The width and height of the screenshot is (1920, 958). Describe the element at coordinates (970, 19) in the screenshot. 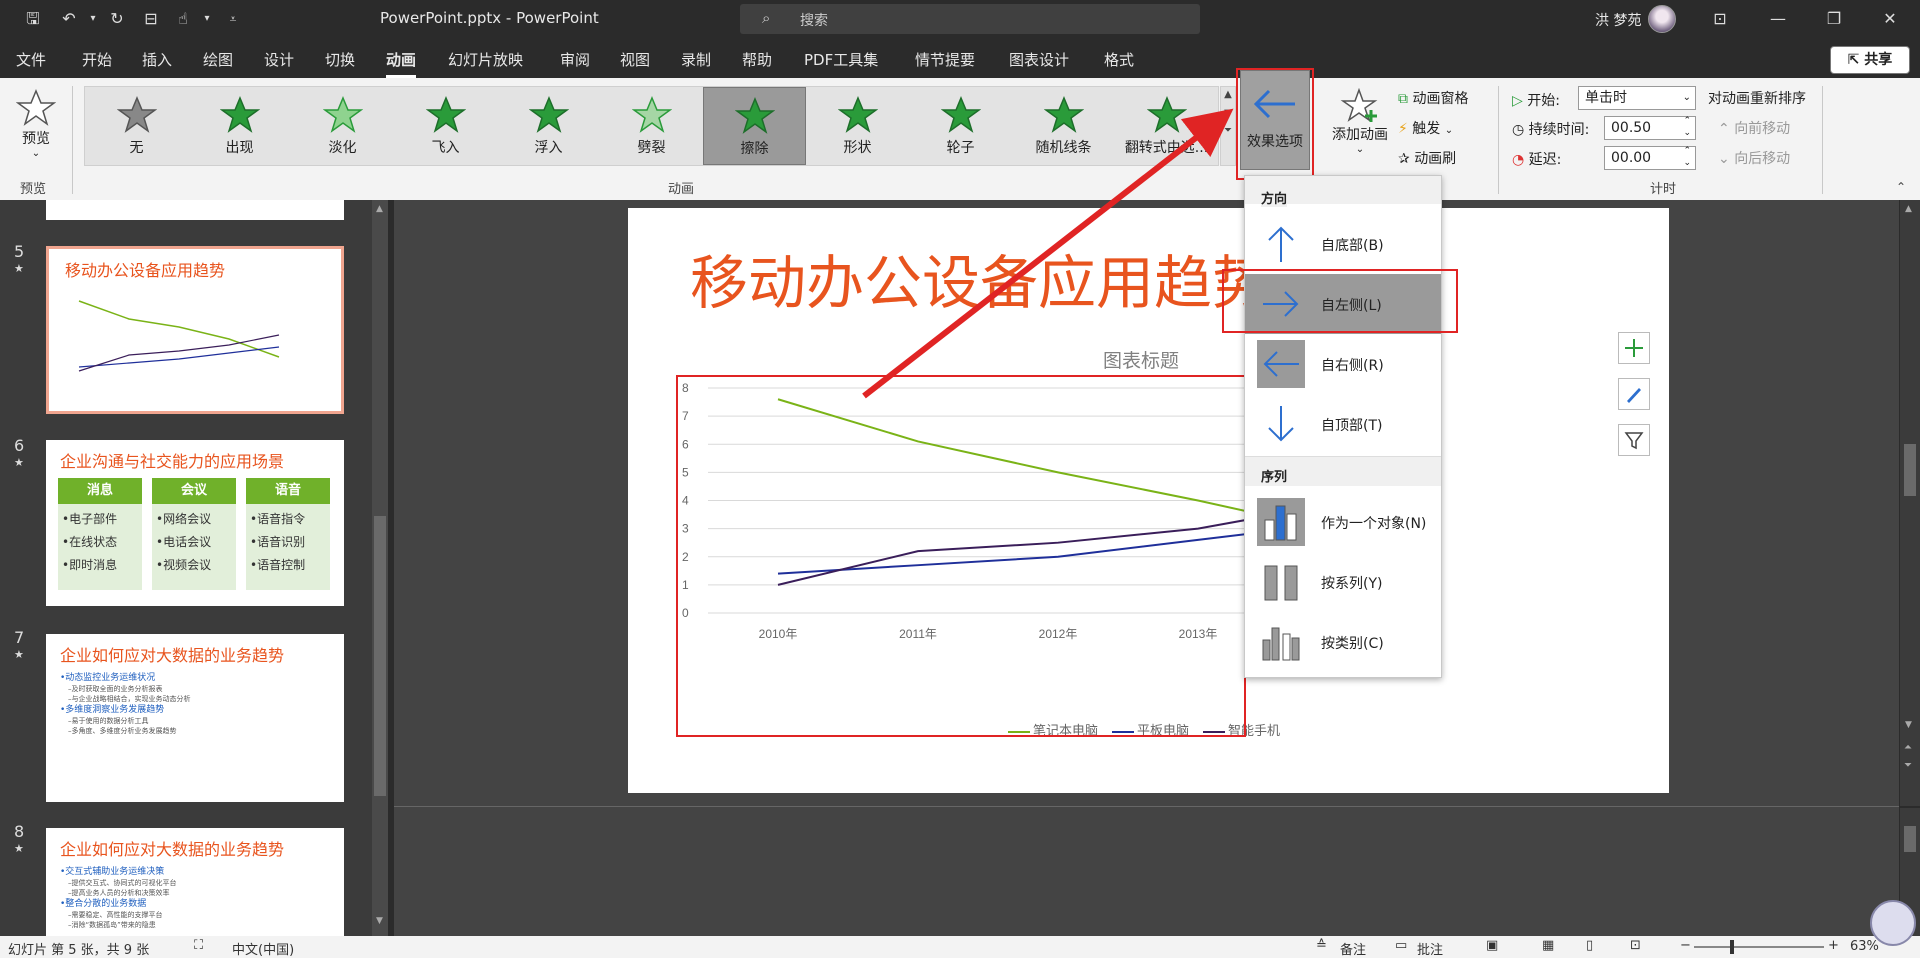

I see `search-box: ⌕ 搜索` at that location.